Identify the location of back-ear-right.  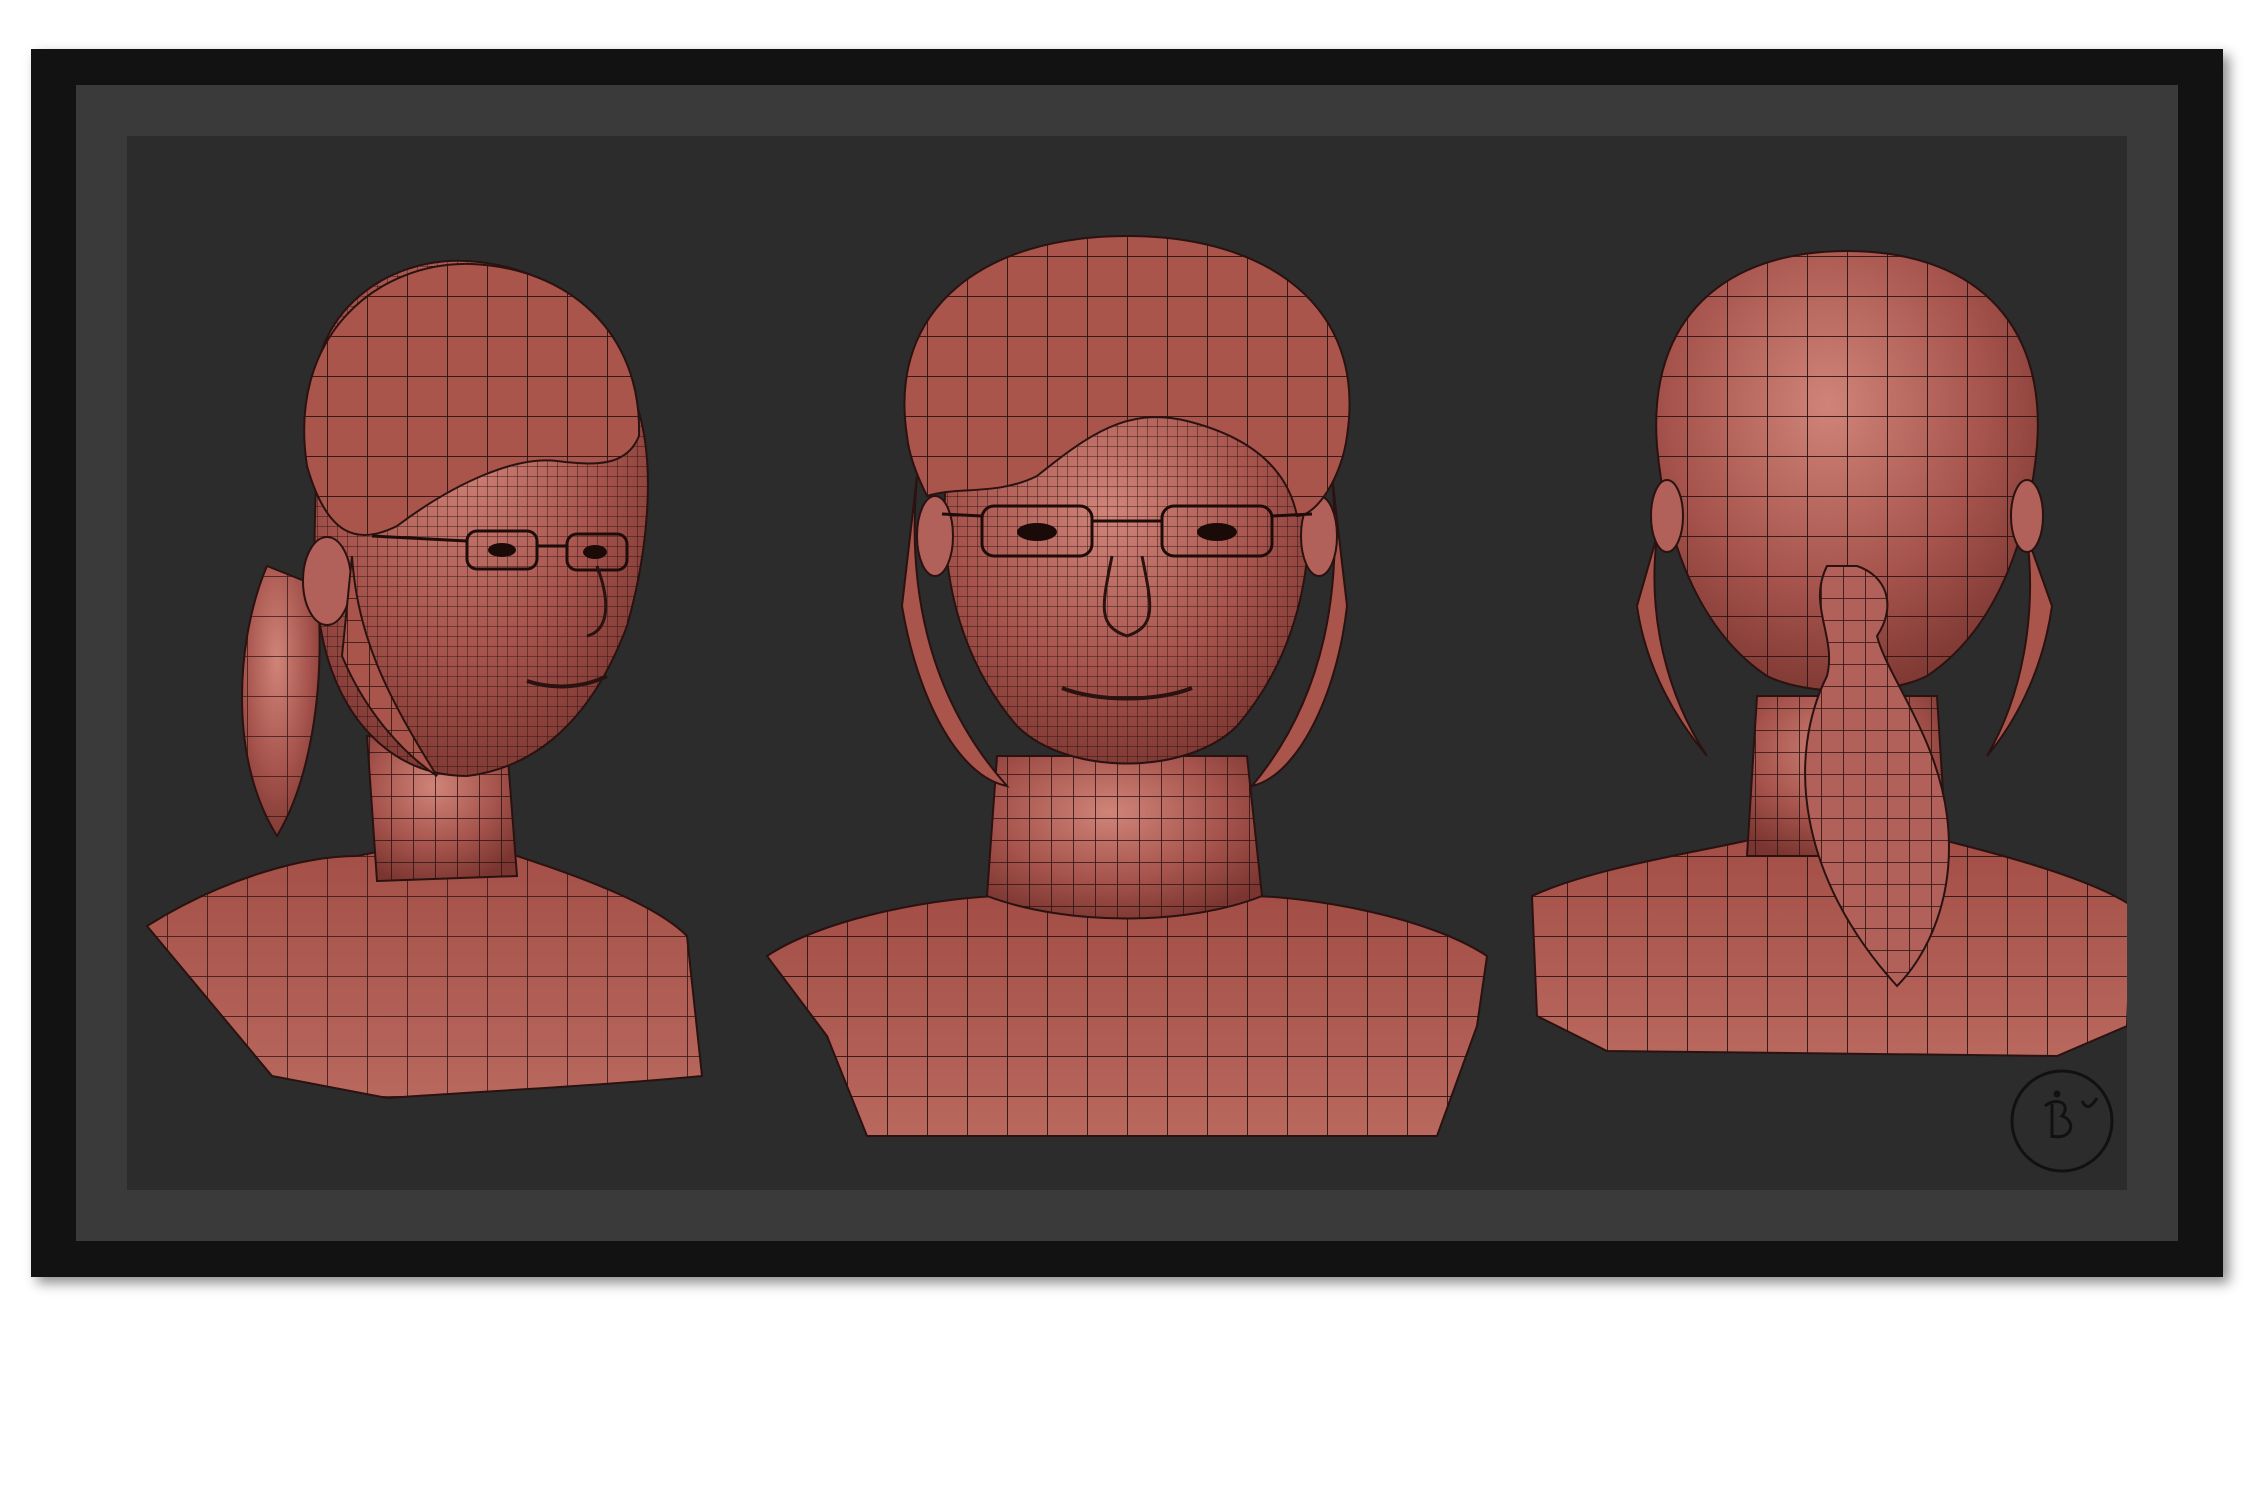
(2027, 516).